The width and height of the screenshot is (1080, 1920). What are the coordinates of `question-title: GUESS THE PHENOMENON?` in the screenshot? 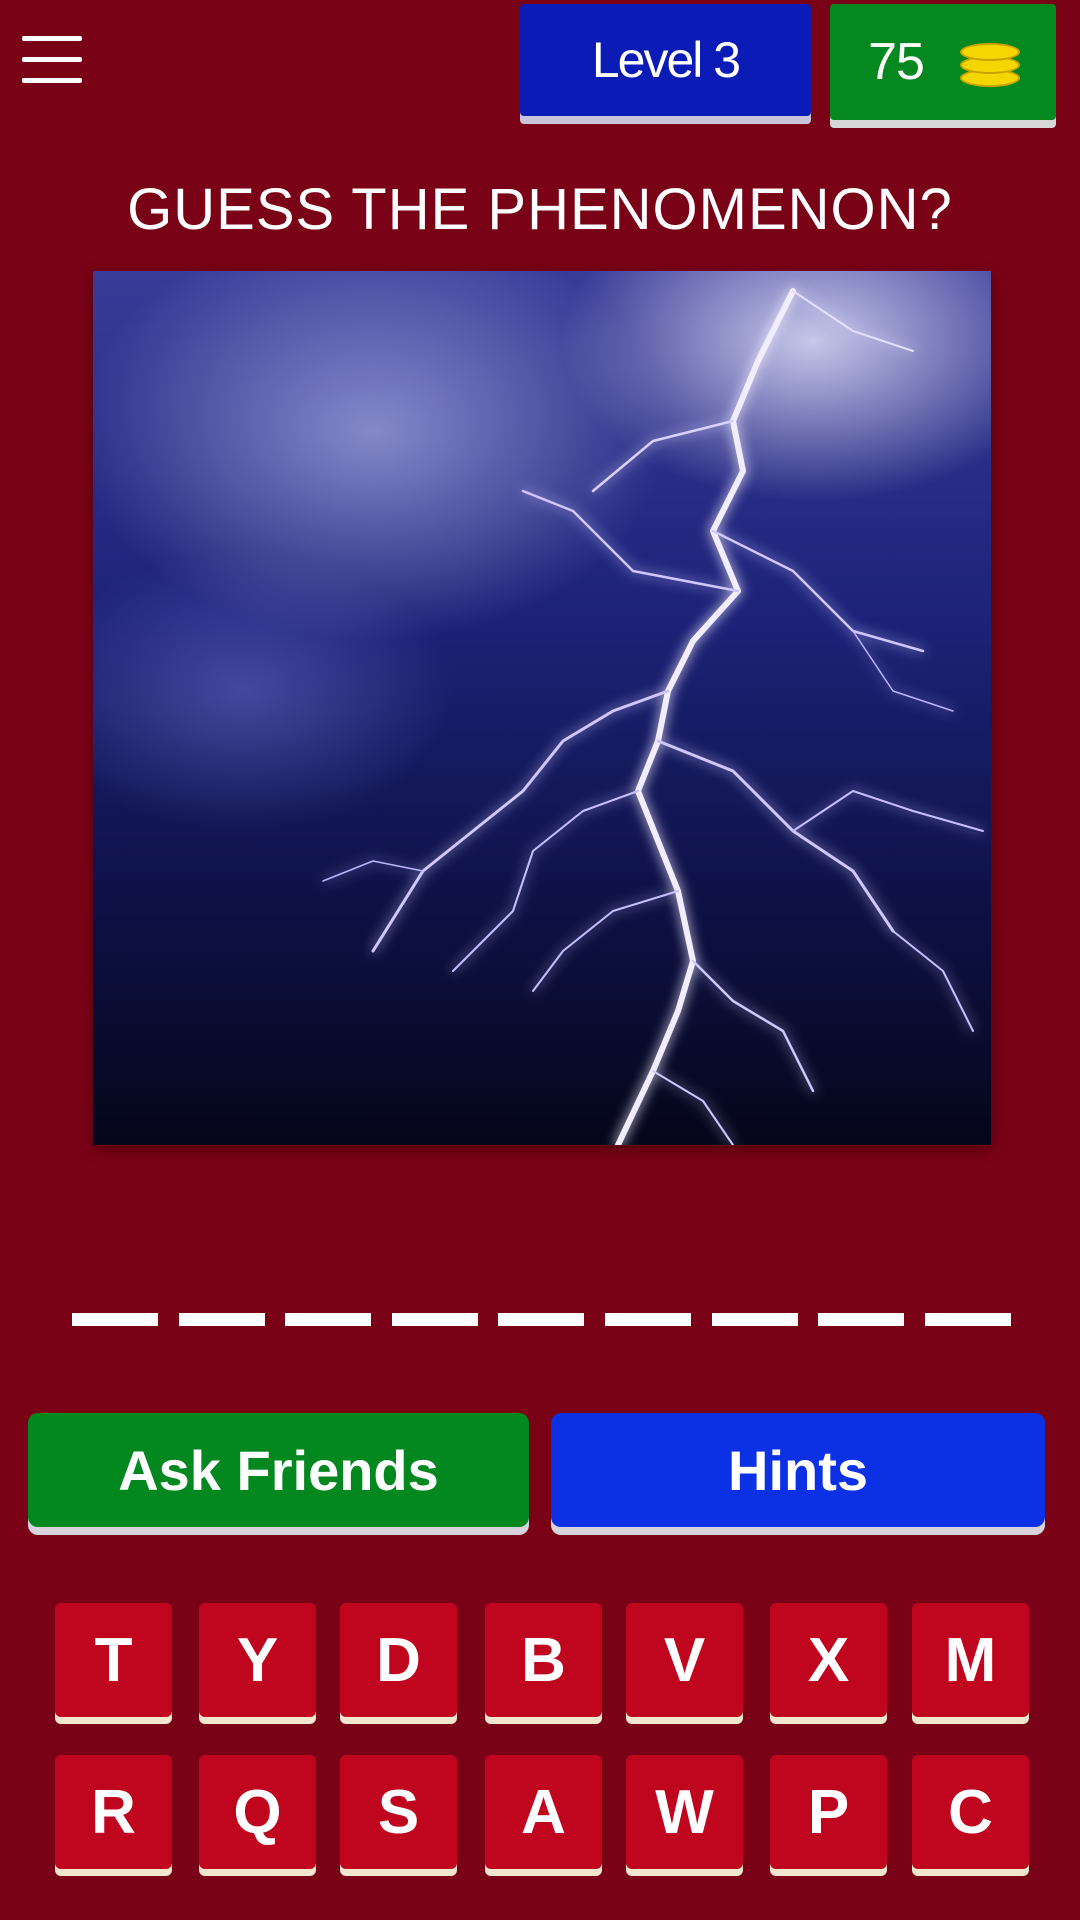 It's located at (540, 209).